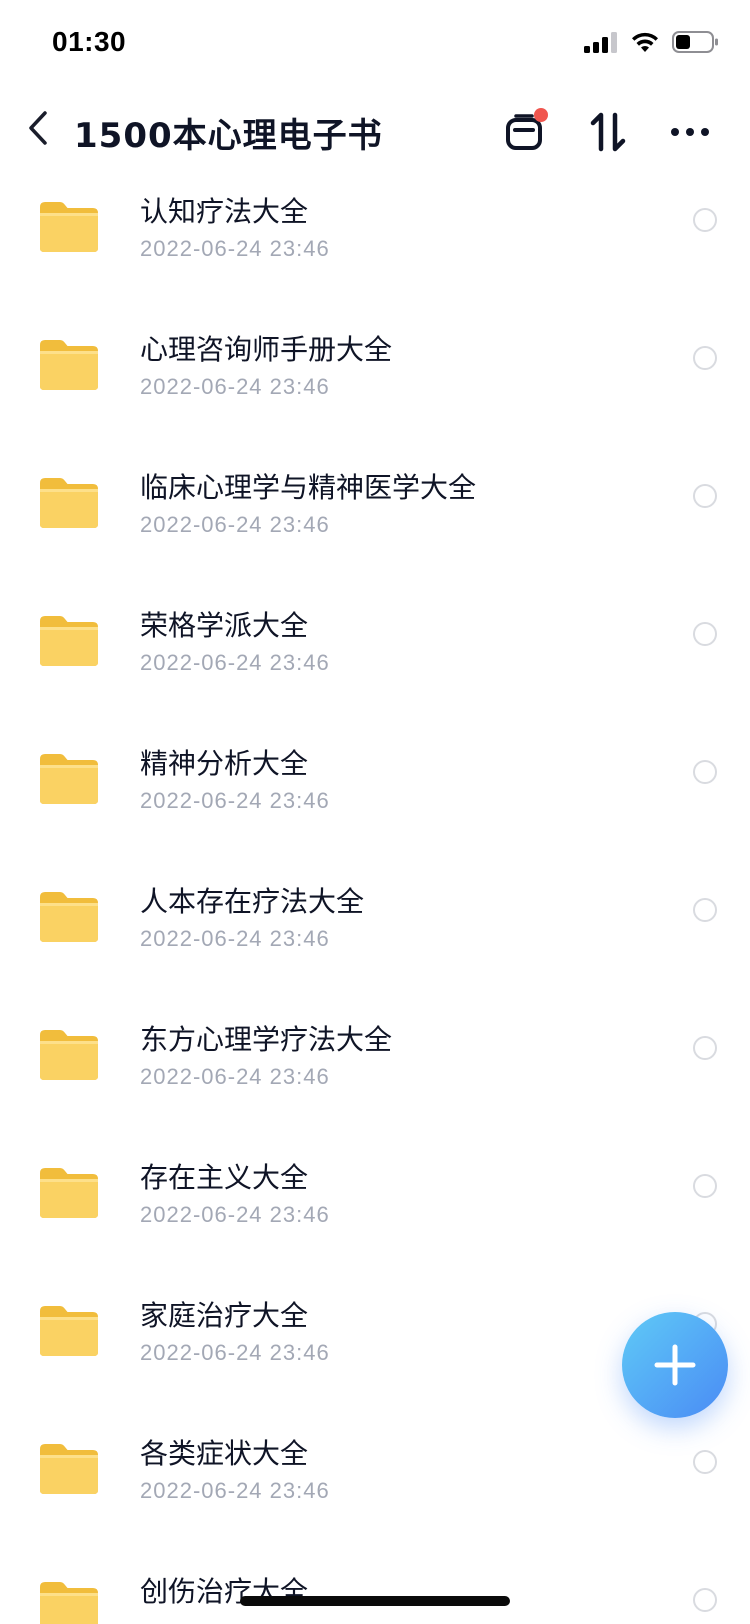 The height and width of the screenshot is (1624, 750). I want to click on folder-row: 存在主义大全 2022-06-24 23:46, so click(375, 1203).